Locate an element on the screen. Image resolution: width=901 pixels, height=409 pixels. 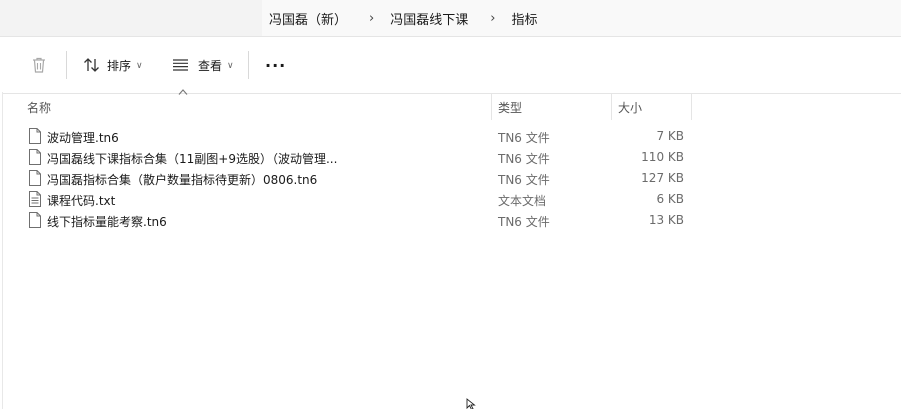
breadcrumb-item: 冯国磊（新） is located at coordinates (308, 18).